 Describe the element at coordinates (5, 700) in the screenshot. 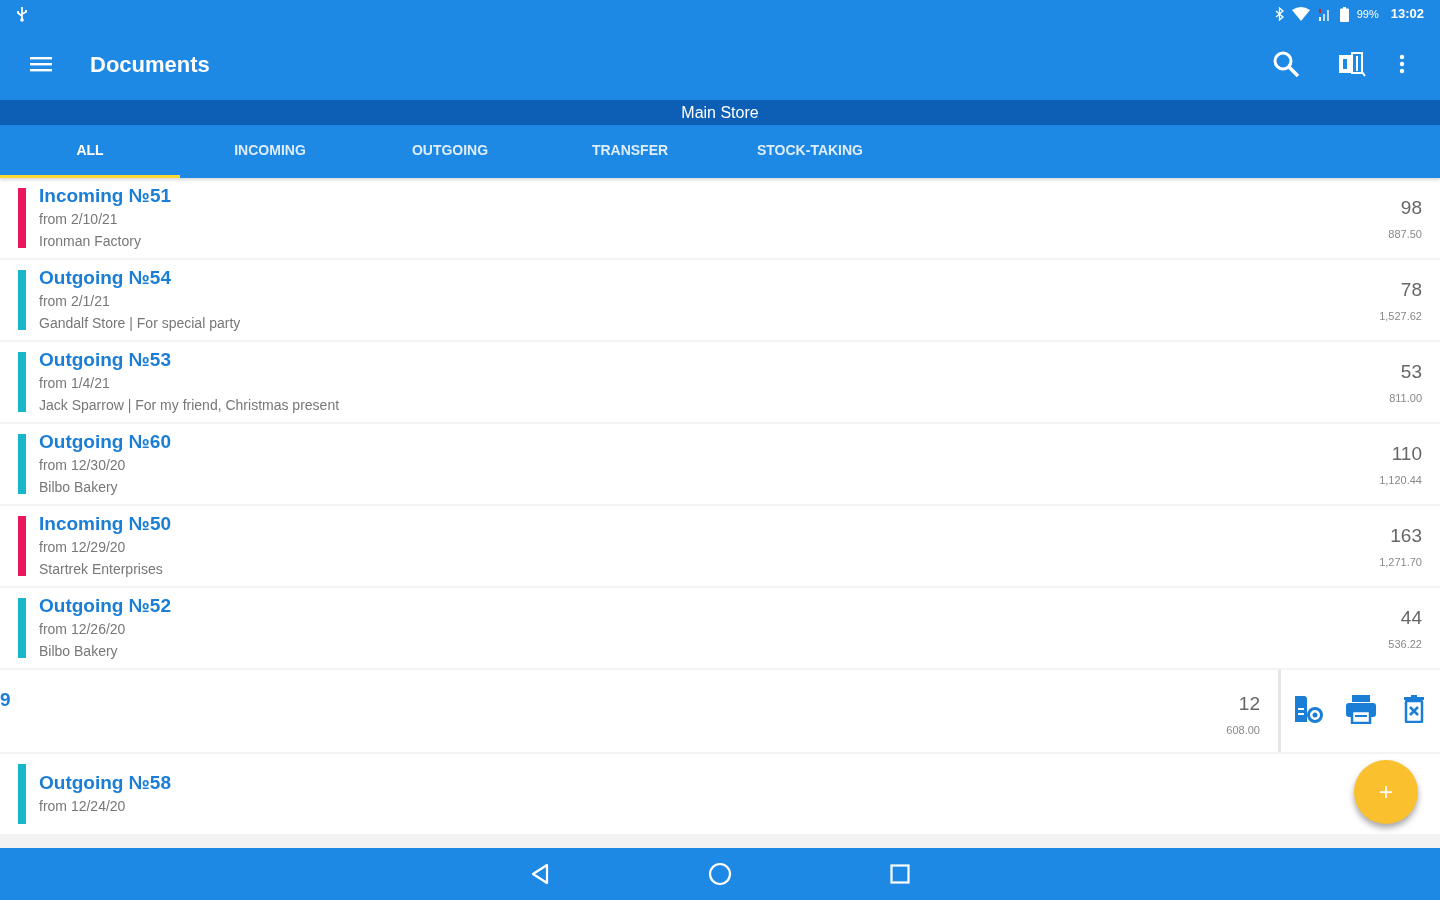

I see `document-title: 9` at that location.